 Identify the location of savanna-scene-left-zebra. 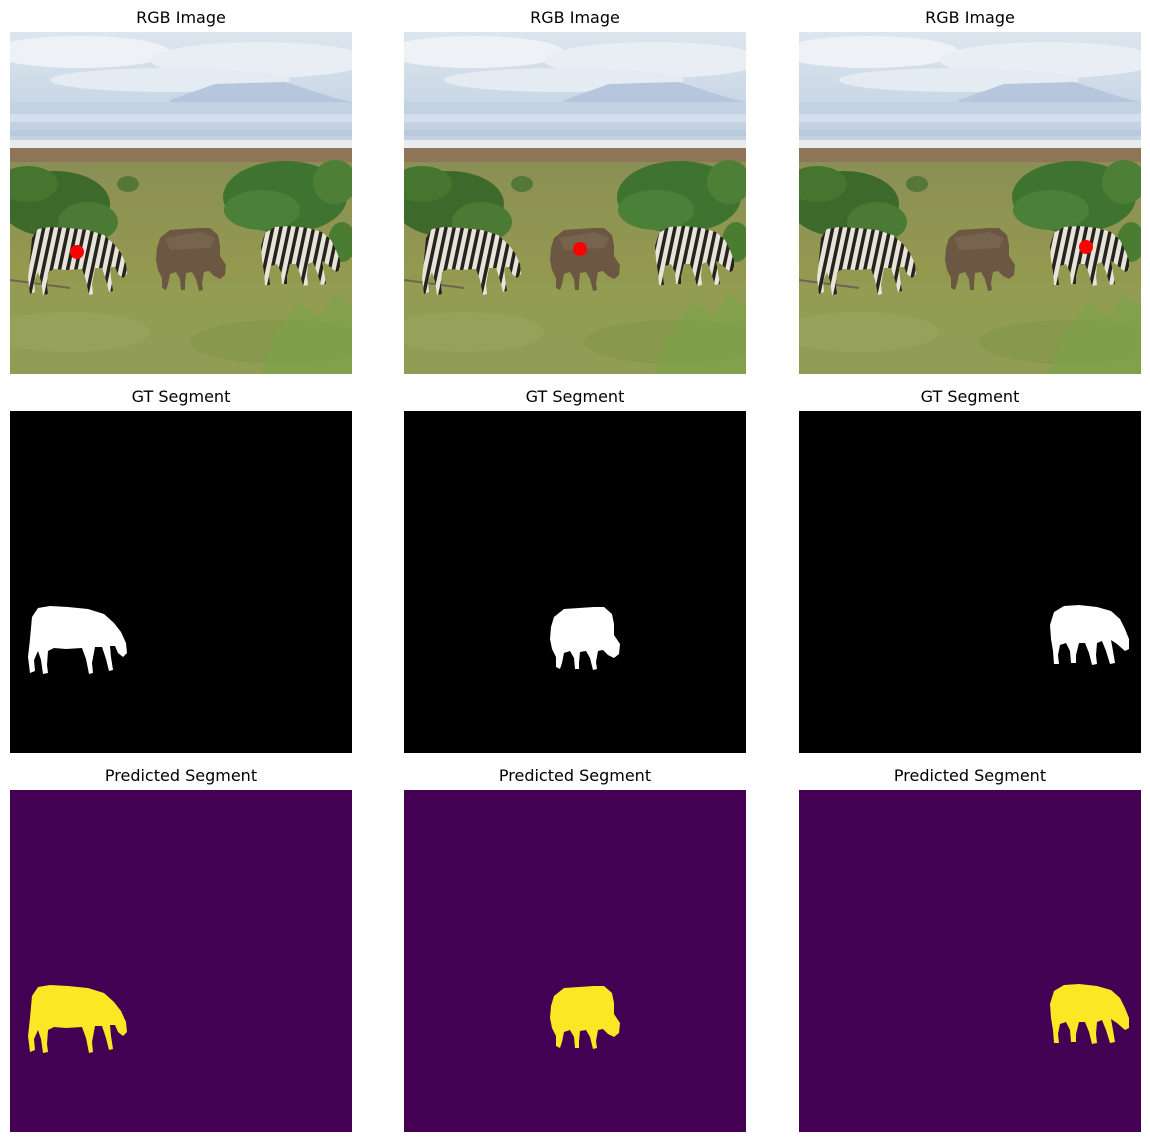
(181, 203).